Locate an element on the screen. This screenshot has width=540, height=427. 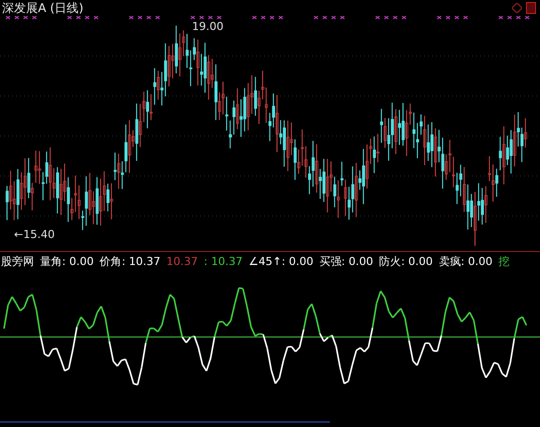
indicator-value: 10.37 is located at coordinates (182, 261).